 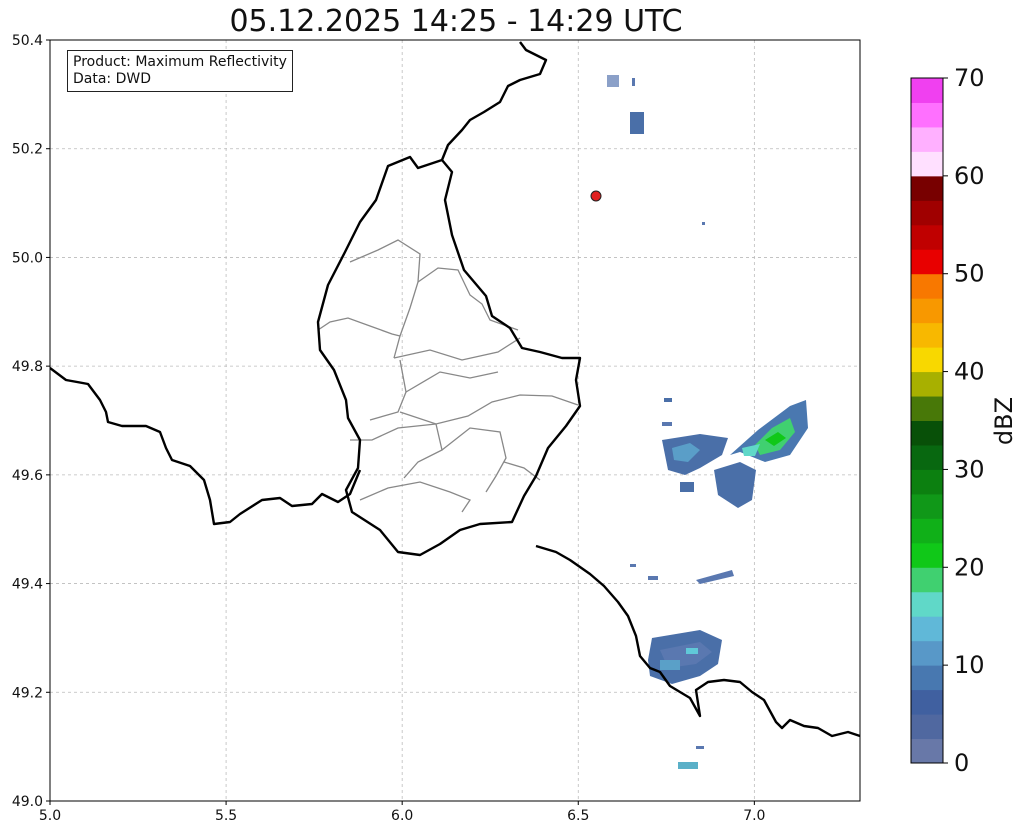 I want to click on x-tick-label: 6.5, so click(x=578, y=816).